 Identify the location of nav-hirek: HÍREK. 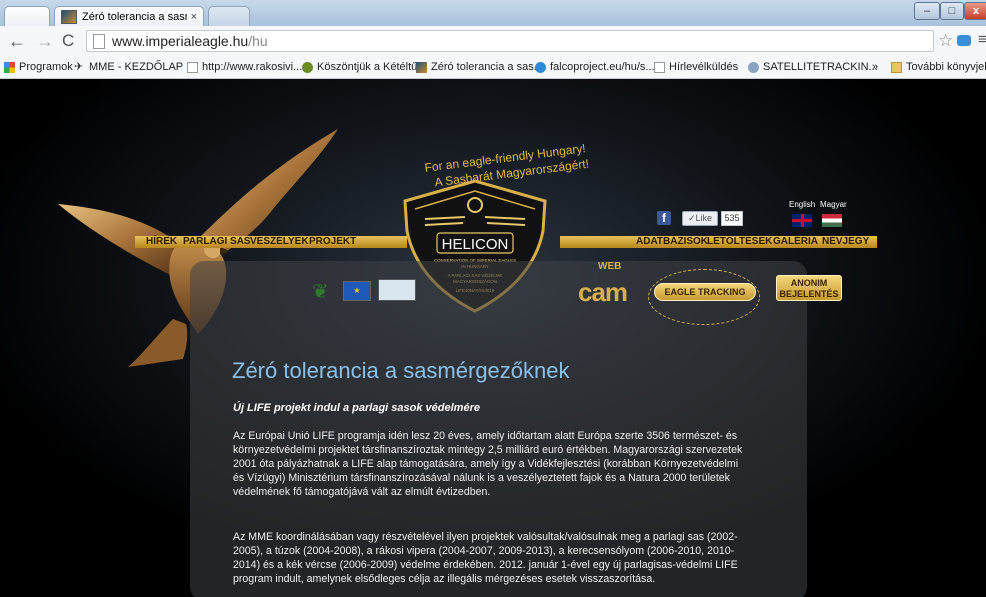
(161, 242).